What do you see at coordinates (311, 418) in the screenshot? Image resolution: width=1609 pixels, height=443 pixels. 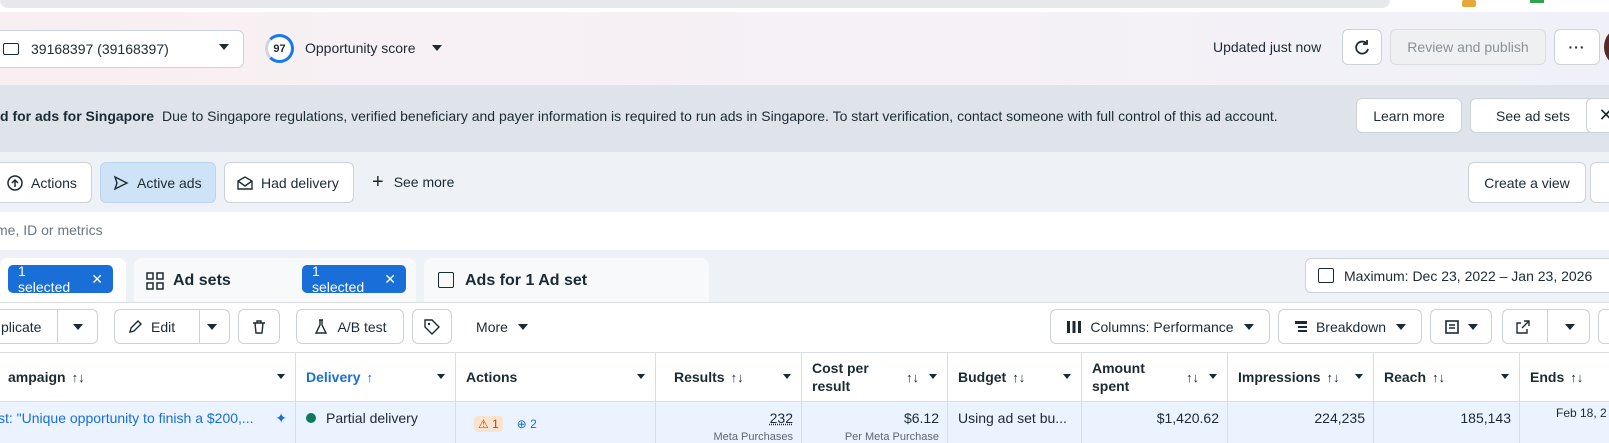 I see `status-dot-icon` at bounding box center [311, 418].